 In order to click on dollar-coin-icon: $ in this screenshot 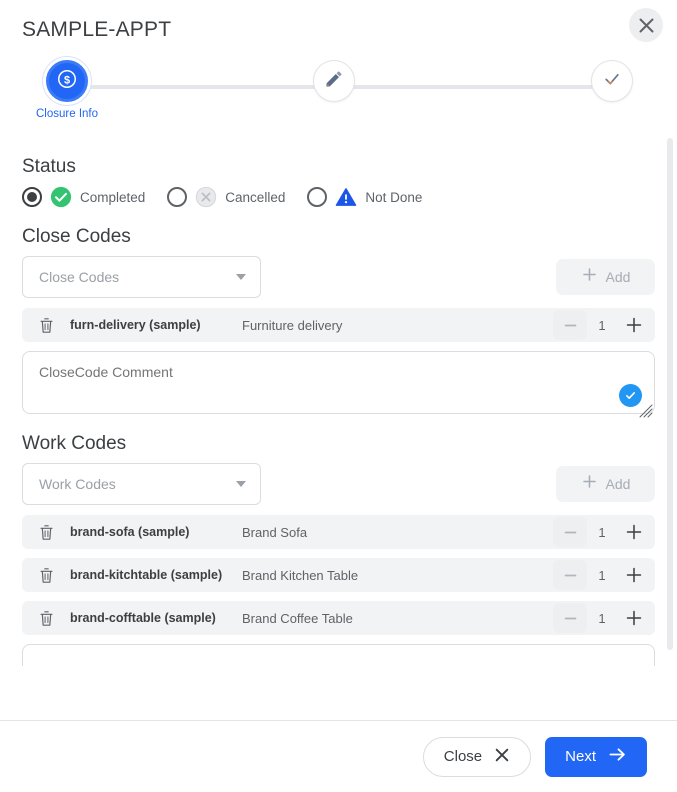, I will do `click(67, 81)`.